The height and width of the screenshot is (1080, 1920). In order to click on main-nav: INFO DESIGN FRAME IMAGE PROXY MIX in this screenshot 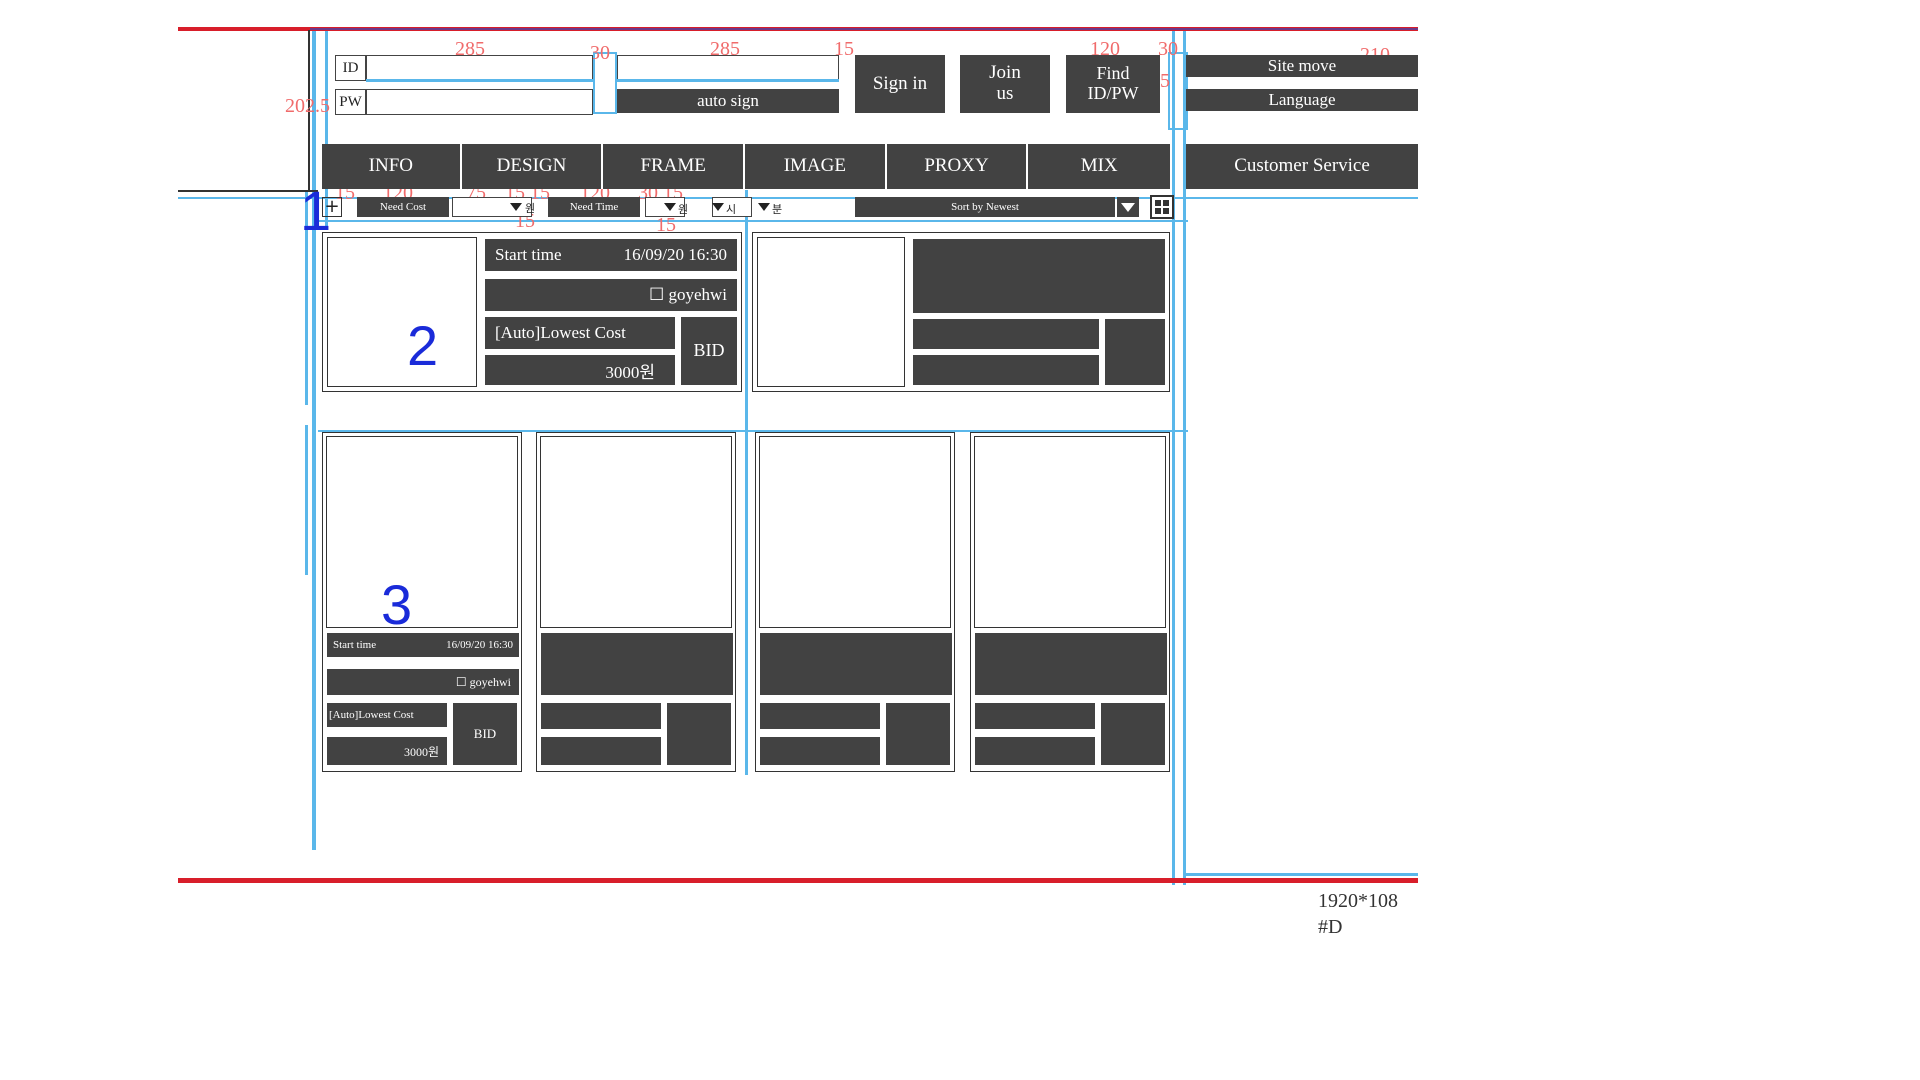, I will do `click(746, 166)`.